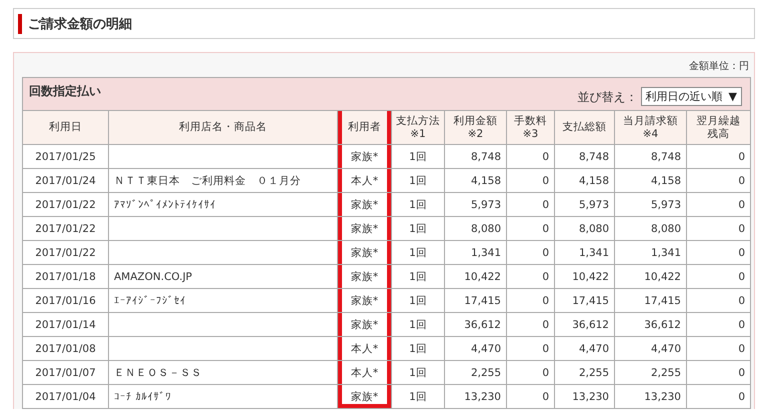  Describe the element at coordinates (365, 127) in the screenshot. I see `column-header: 利用者` at that location.